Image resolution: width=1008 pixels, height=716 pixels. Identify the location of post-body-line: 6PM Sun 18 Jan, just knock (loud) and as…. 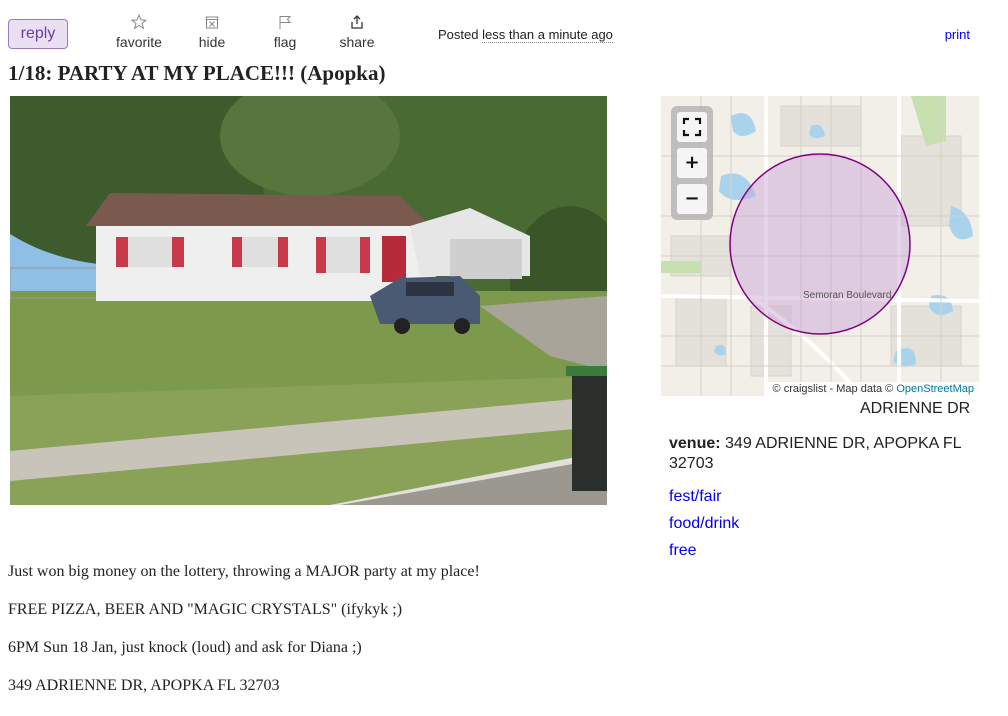
(185, 647).